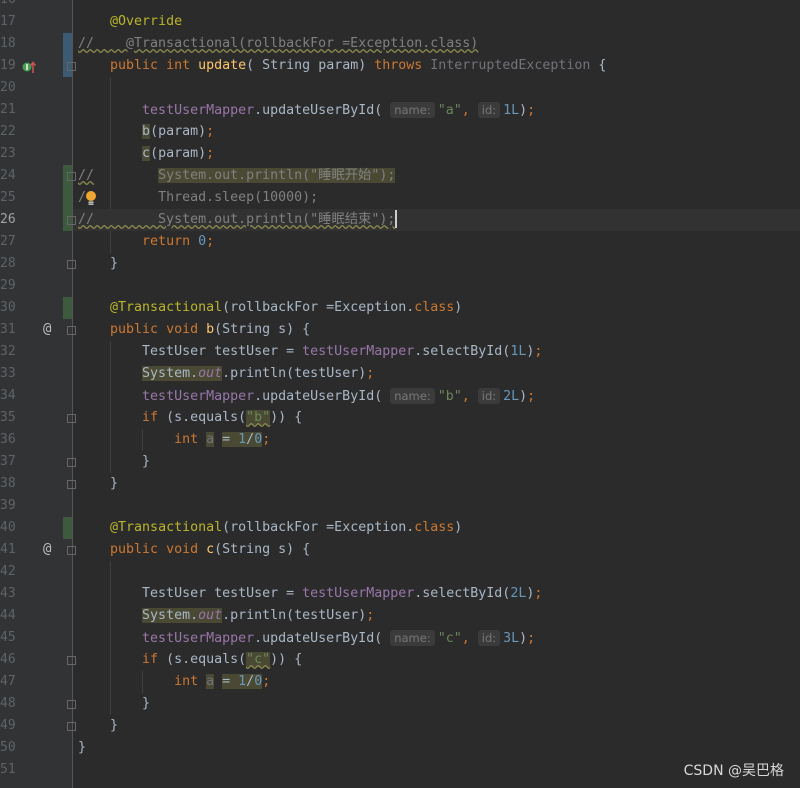 The width and height of the screenshot is (800, 788). I want to click on code-line: public void b(String s) {, so click(194, 330).